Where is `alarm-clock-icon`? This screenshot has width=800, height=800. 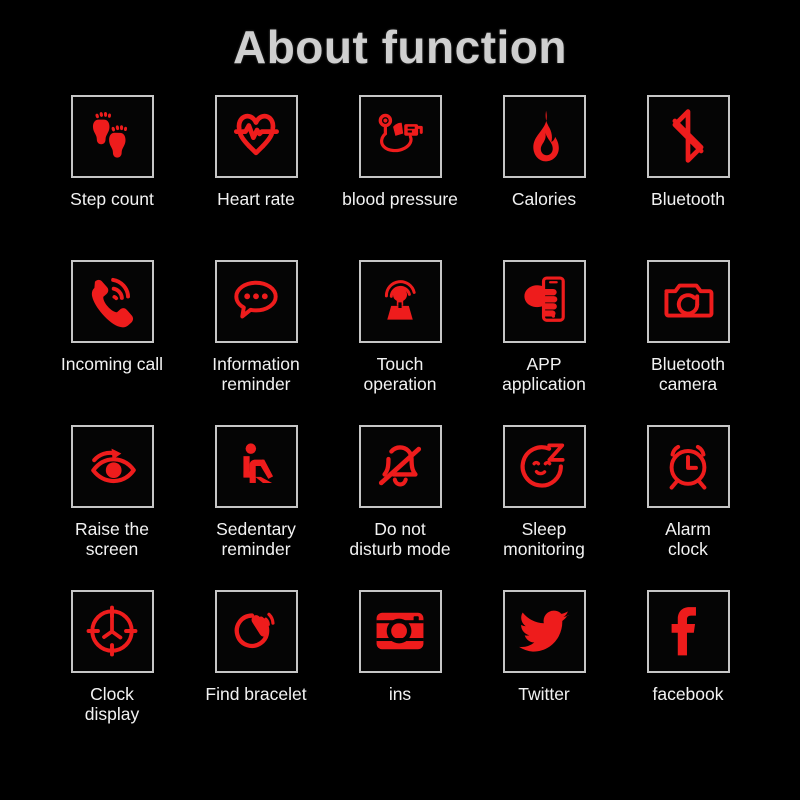 alarm-clock-icon is located at coordinates (688, 466).